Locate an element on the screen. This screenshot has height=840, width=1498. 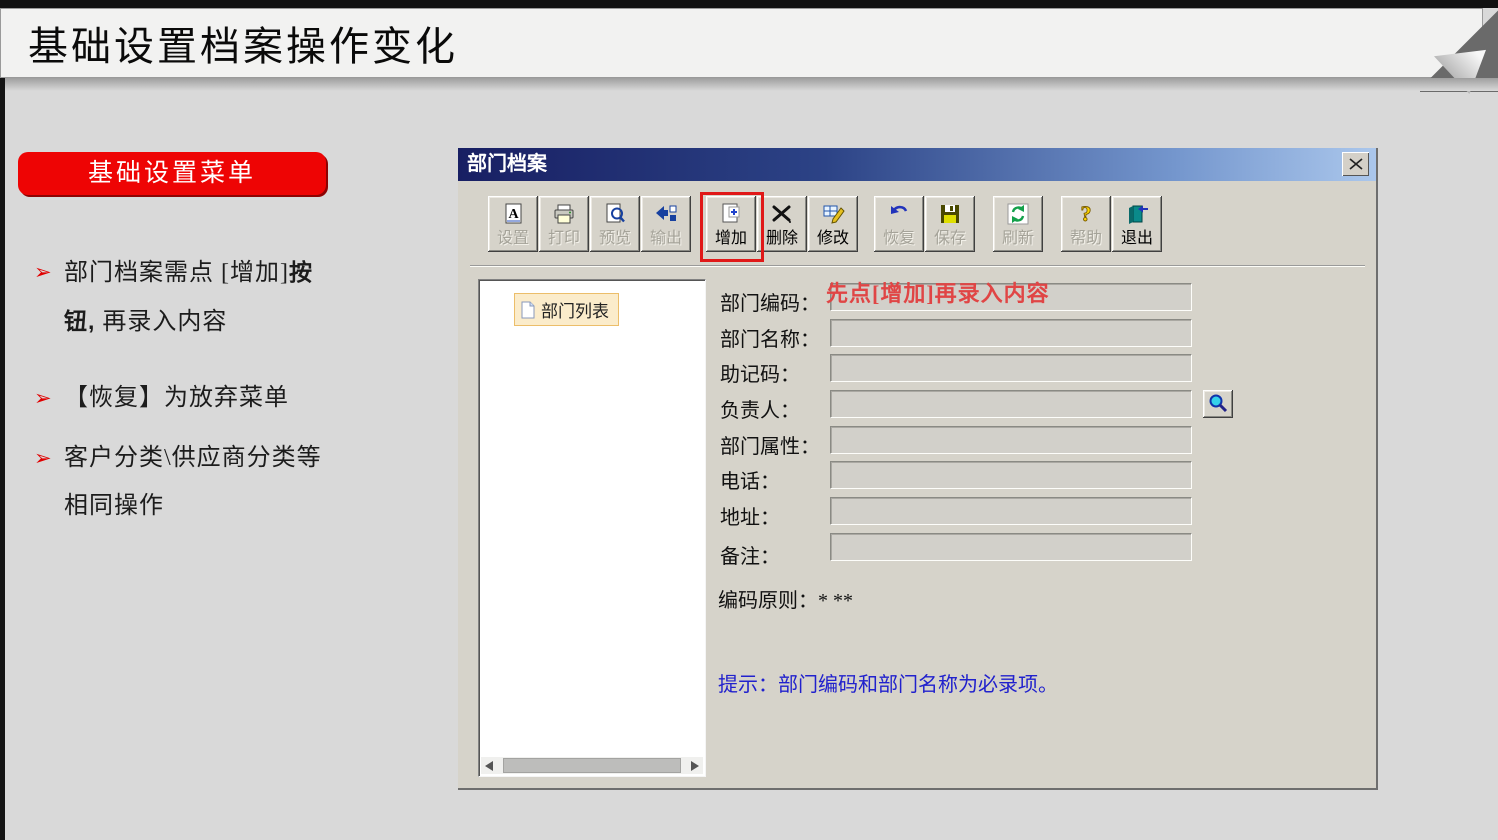
undo-arrow-icon is located at coordinates (899, 212).